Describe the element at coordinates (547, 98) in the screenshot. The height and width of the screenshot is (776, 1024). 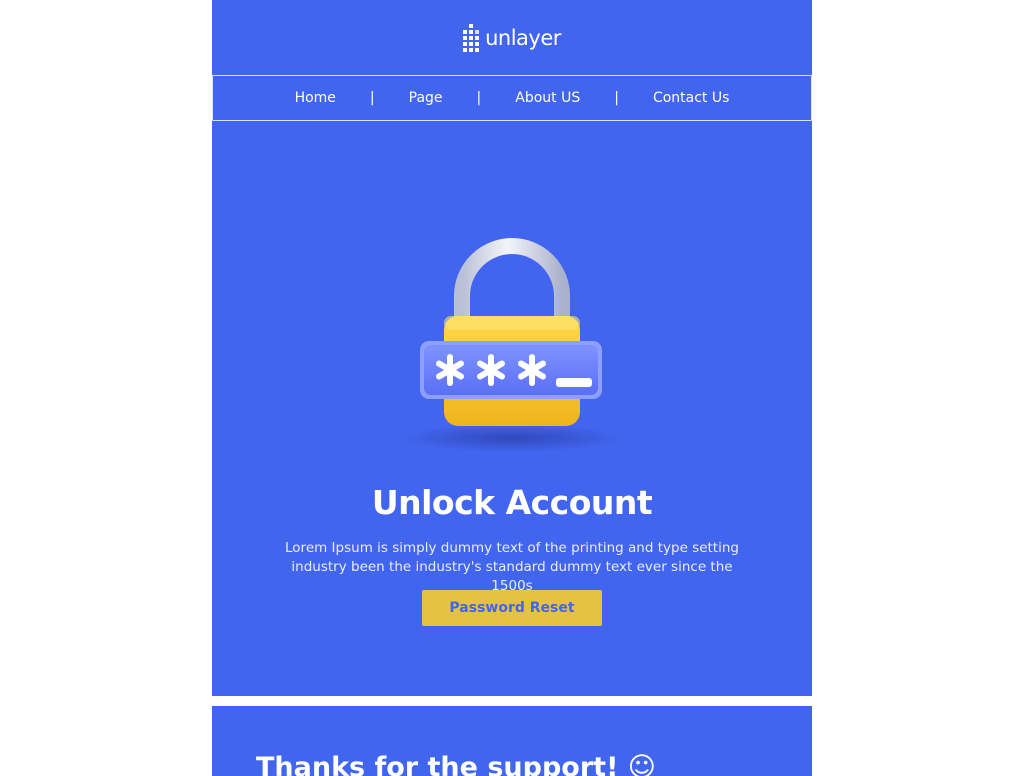
I see `nav-item-about-us: About US` at that location.